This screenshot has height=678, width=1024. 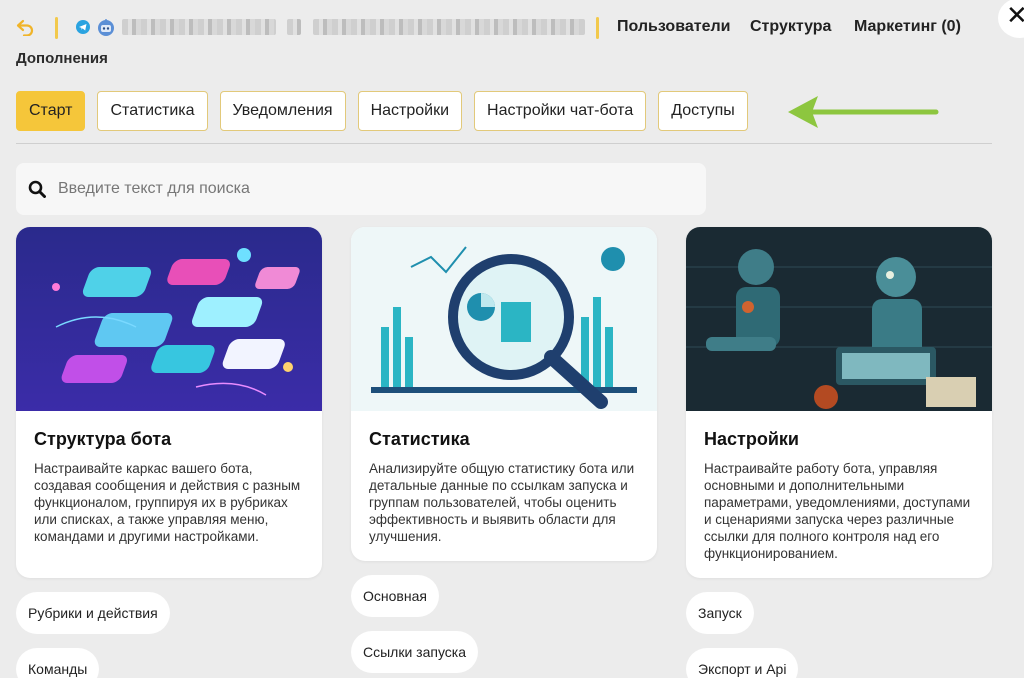 I want to click on card-title: Структура бота, so click(x=103, y=439).